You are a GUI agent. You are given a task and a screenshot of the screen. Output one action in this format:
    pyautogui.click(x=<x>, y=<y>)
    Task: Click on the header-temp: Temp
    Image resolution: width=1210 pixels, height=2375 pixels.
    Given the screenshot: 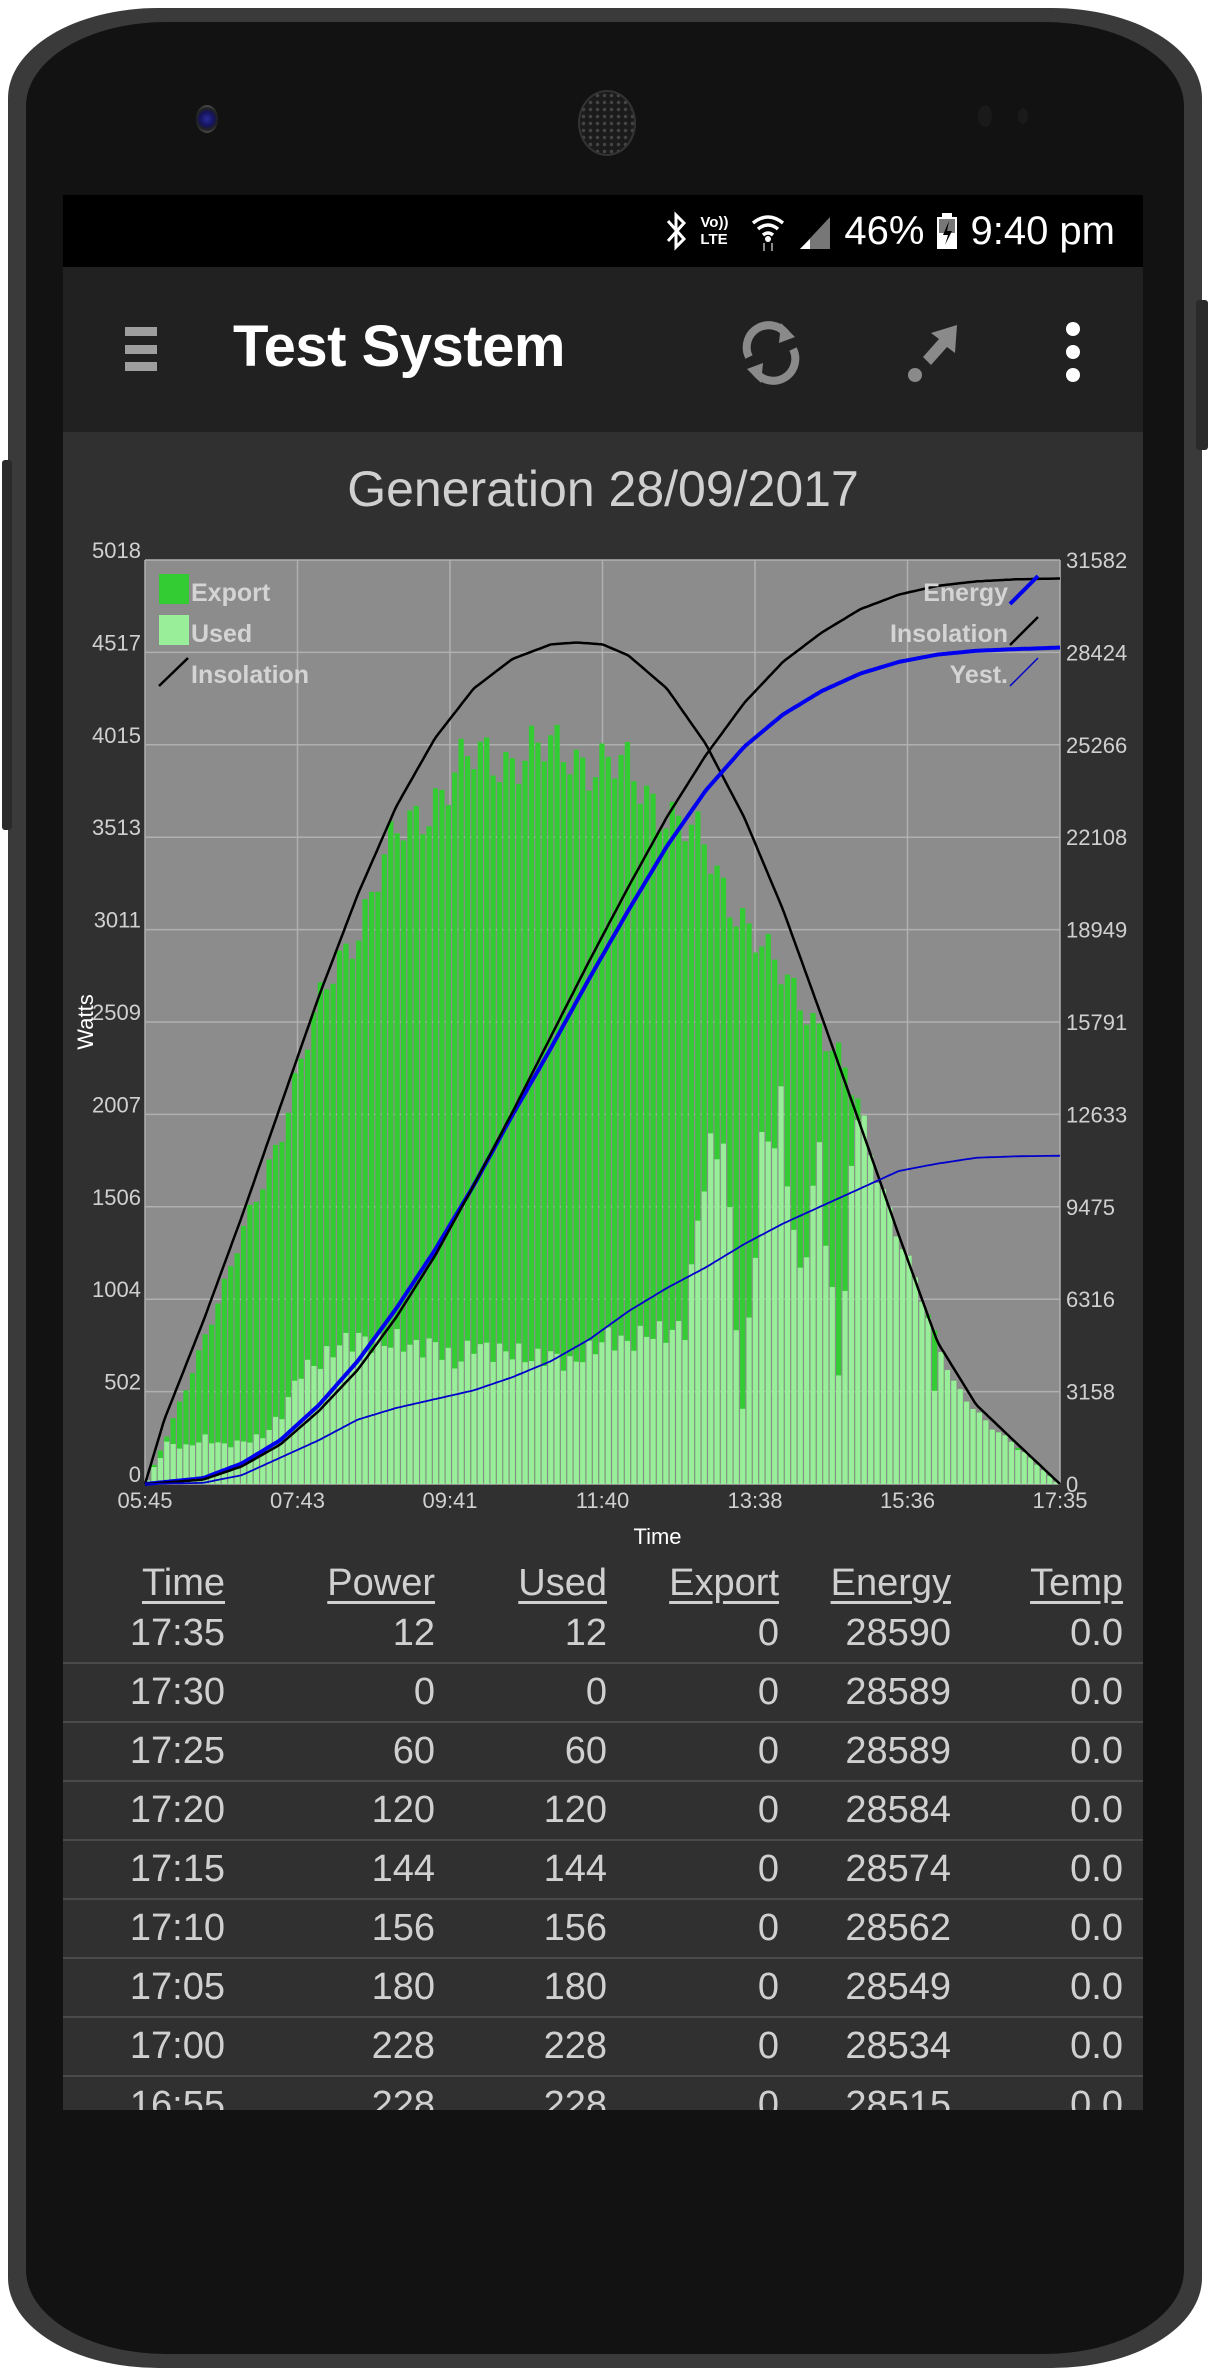 What is the action you would take?
    pyautogui.click(x=1037, y=1583)
    